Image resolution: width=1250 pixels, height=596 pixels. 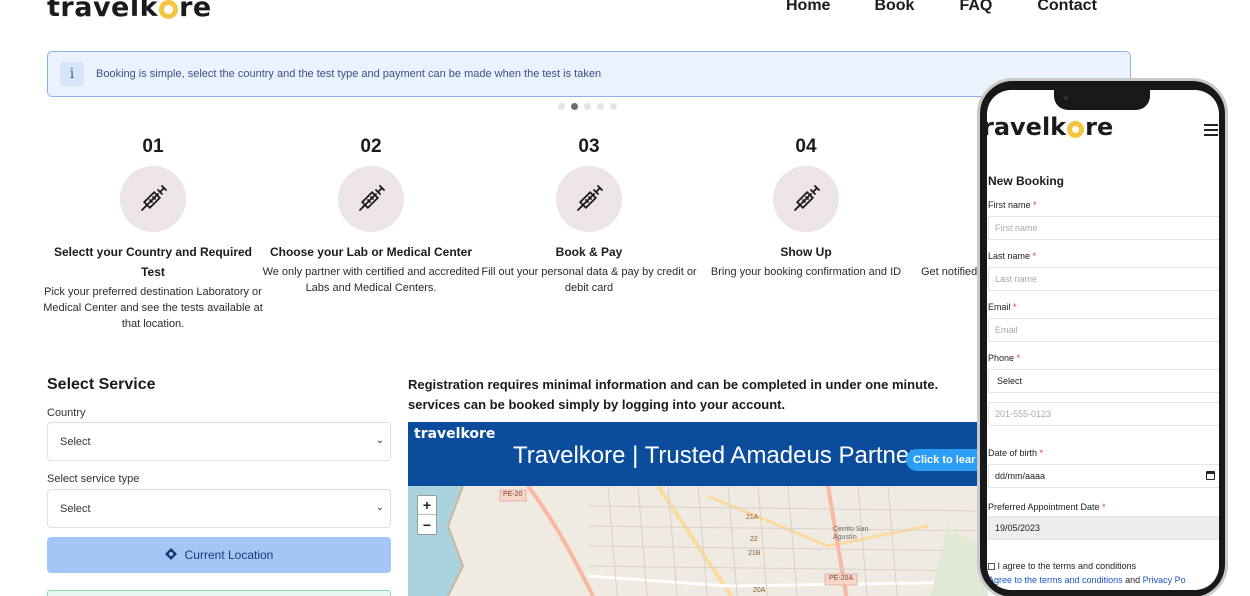 What do you see at coordinates (589, 252) in the screenshot?
I see `step-title: Book & Pay` at bounding box center [589, 252].